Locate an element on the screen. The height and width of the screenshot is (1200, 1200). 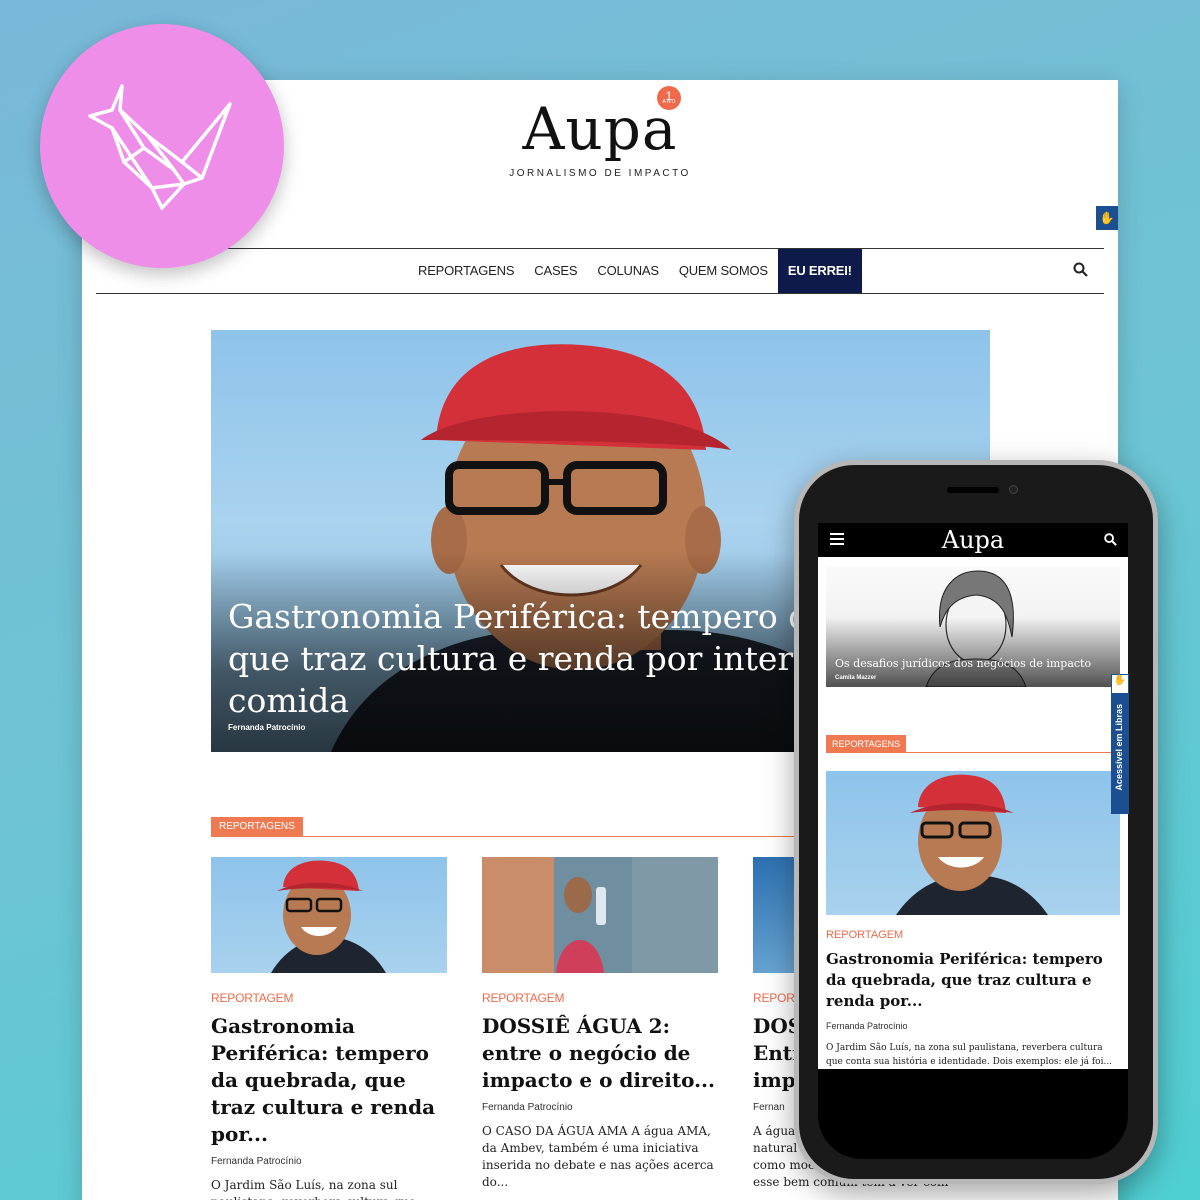
logo-text: Aupa is located at coordinates (600, 129).